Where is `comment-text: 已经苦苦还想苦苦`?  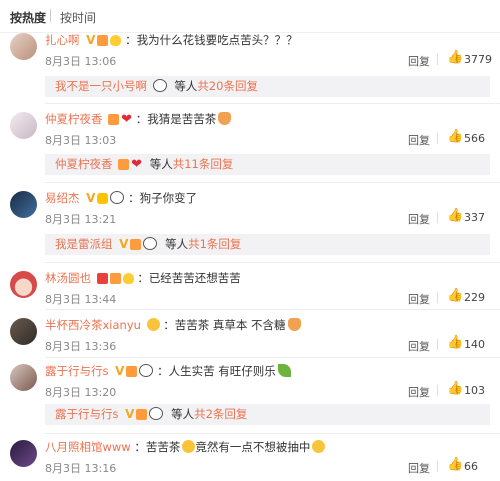
comment-text: 已经苦苦还想苦苦 is located at coordinates (194, 278).